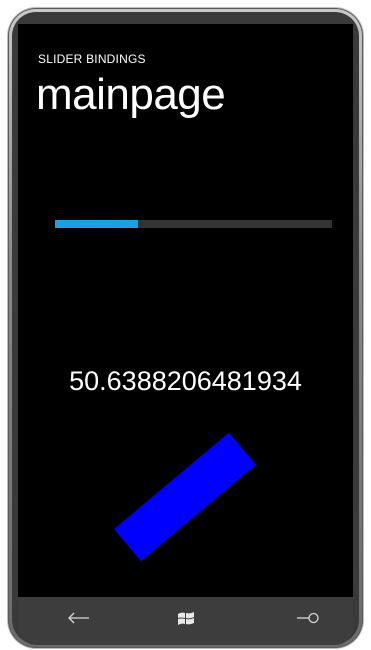 The image size is (371, 650). I want to click on slider-fill, so click(97, 224).